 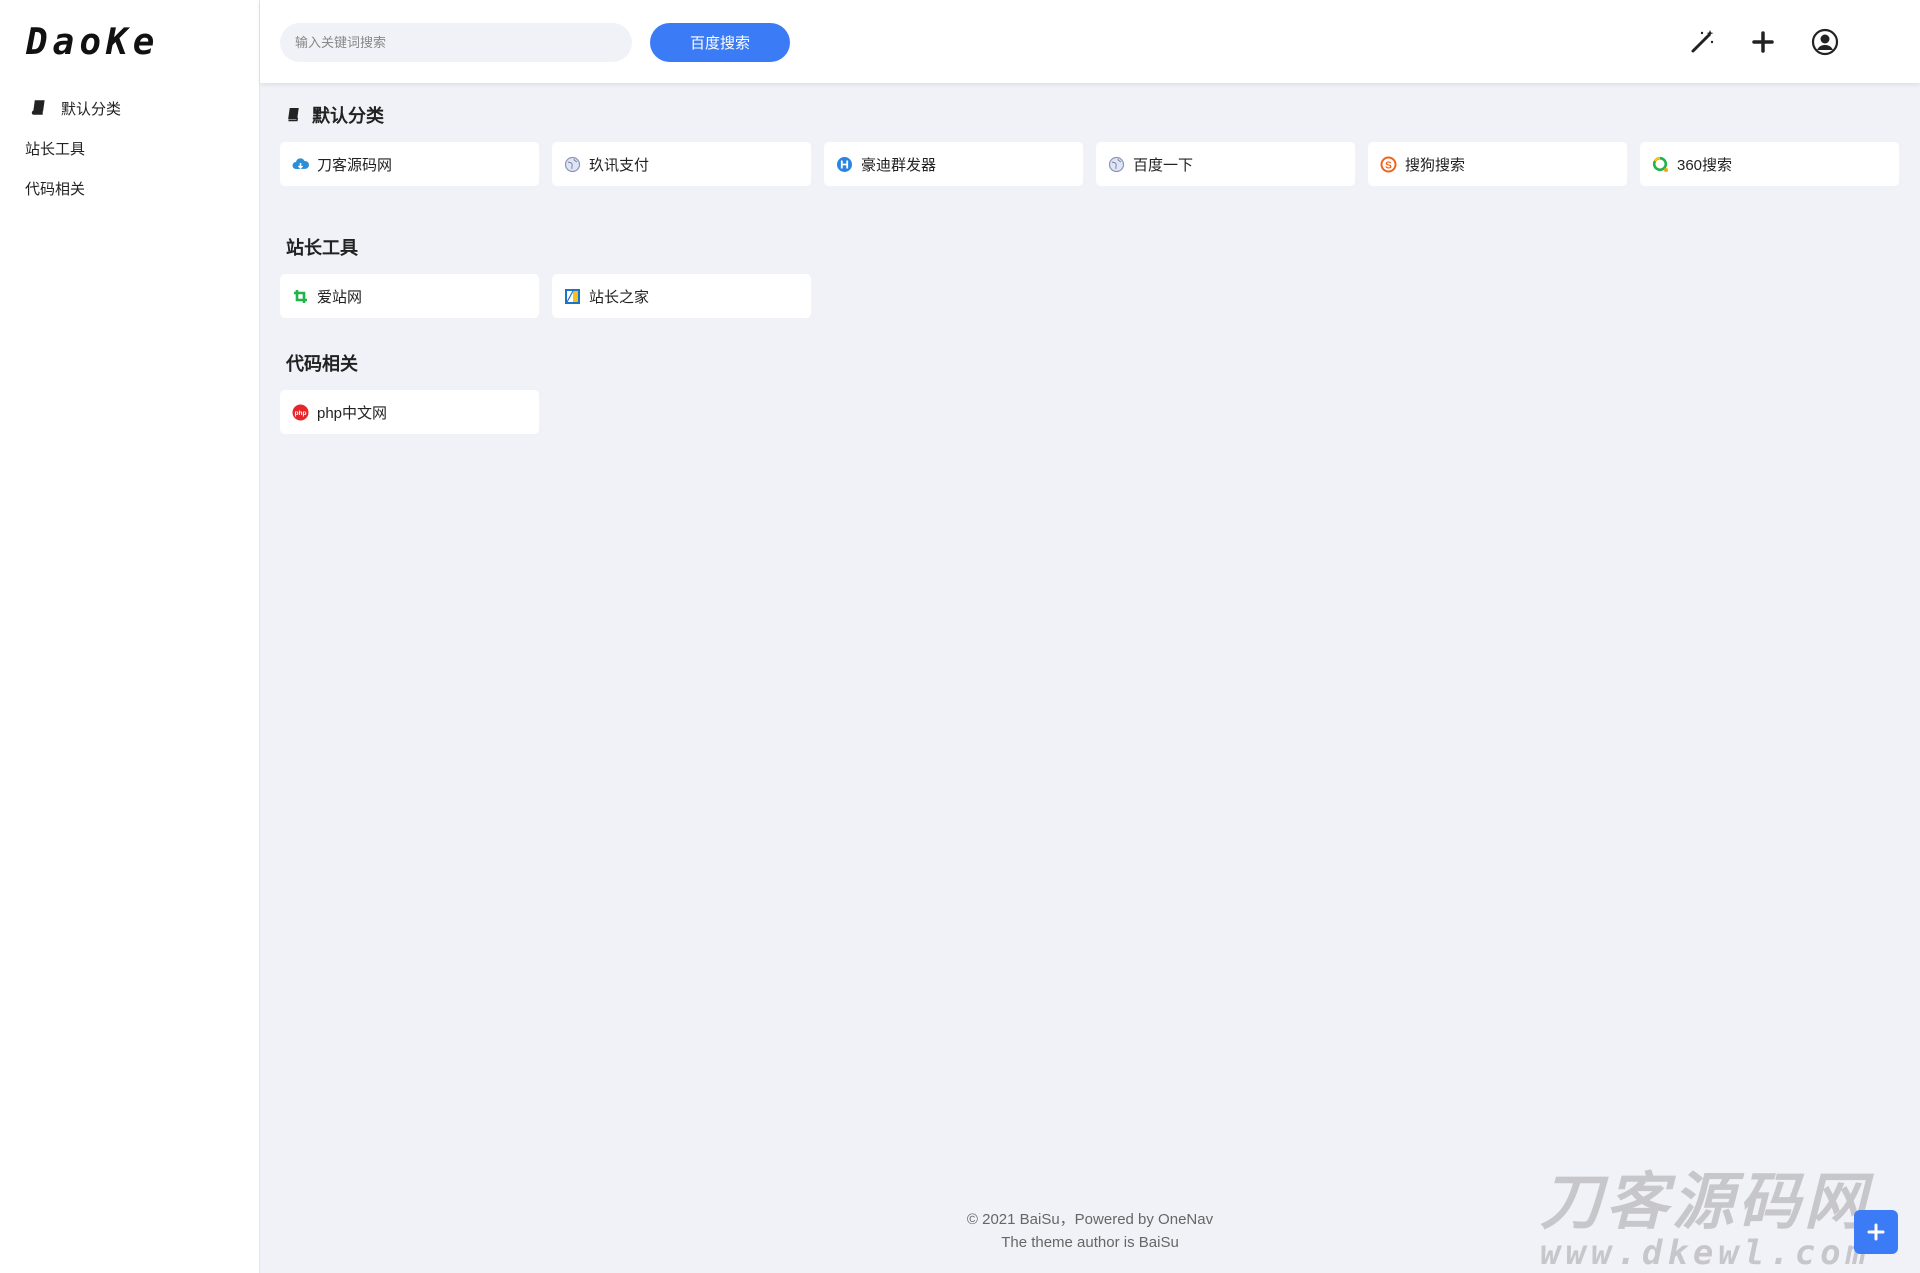 I want to click on link-card: 刀客源码网, so click(x=409, y=164).